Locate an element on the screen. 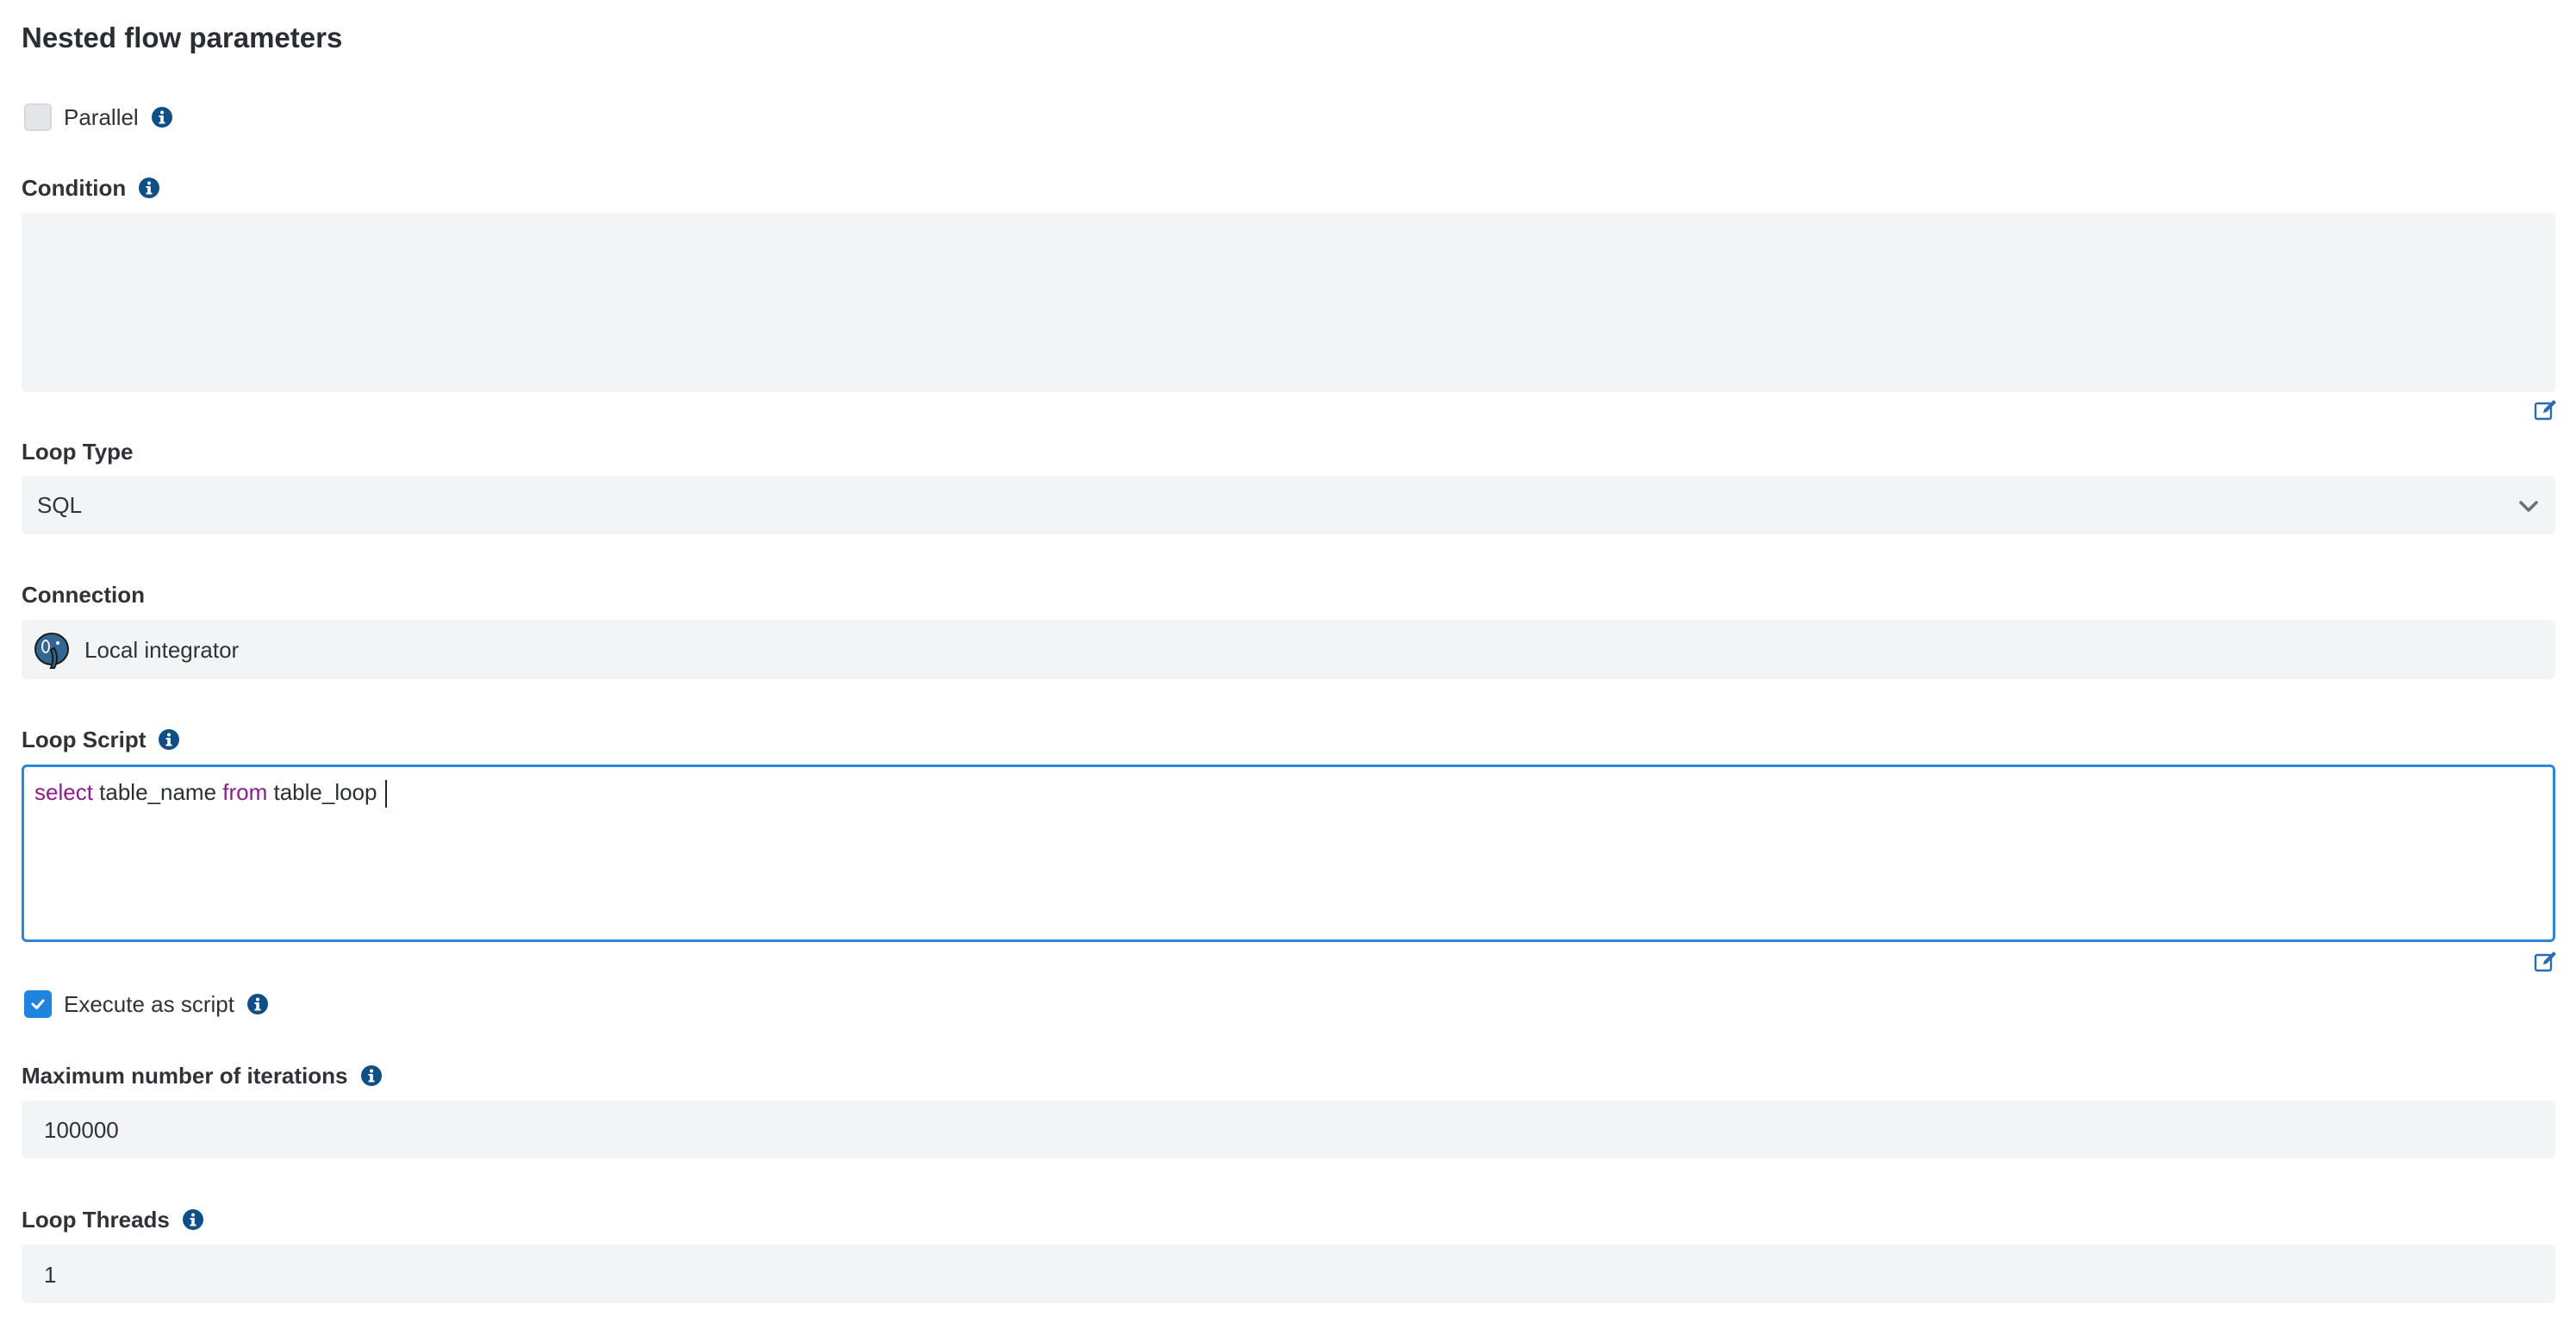 Image resolution: width=2576 pixels, height=1317 pixels. execute-as-script-label: Execute as script is located at coordinates (149, 1004).